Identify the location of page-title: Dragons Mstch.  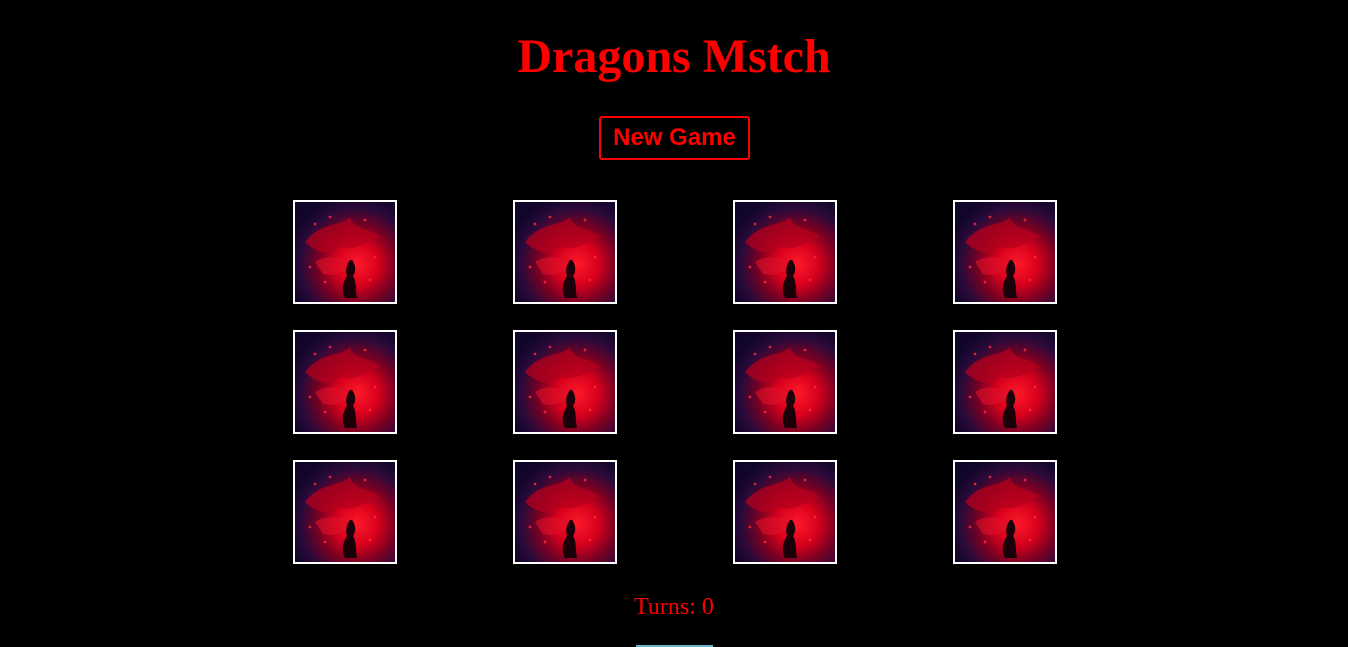
(674, 56).